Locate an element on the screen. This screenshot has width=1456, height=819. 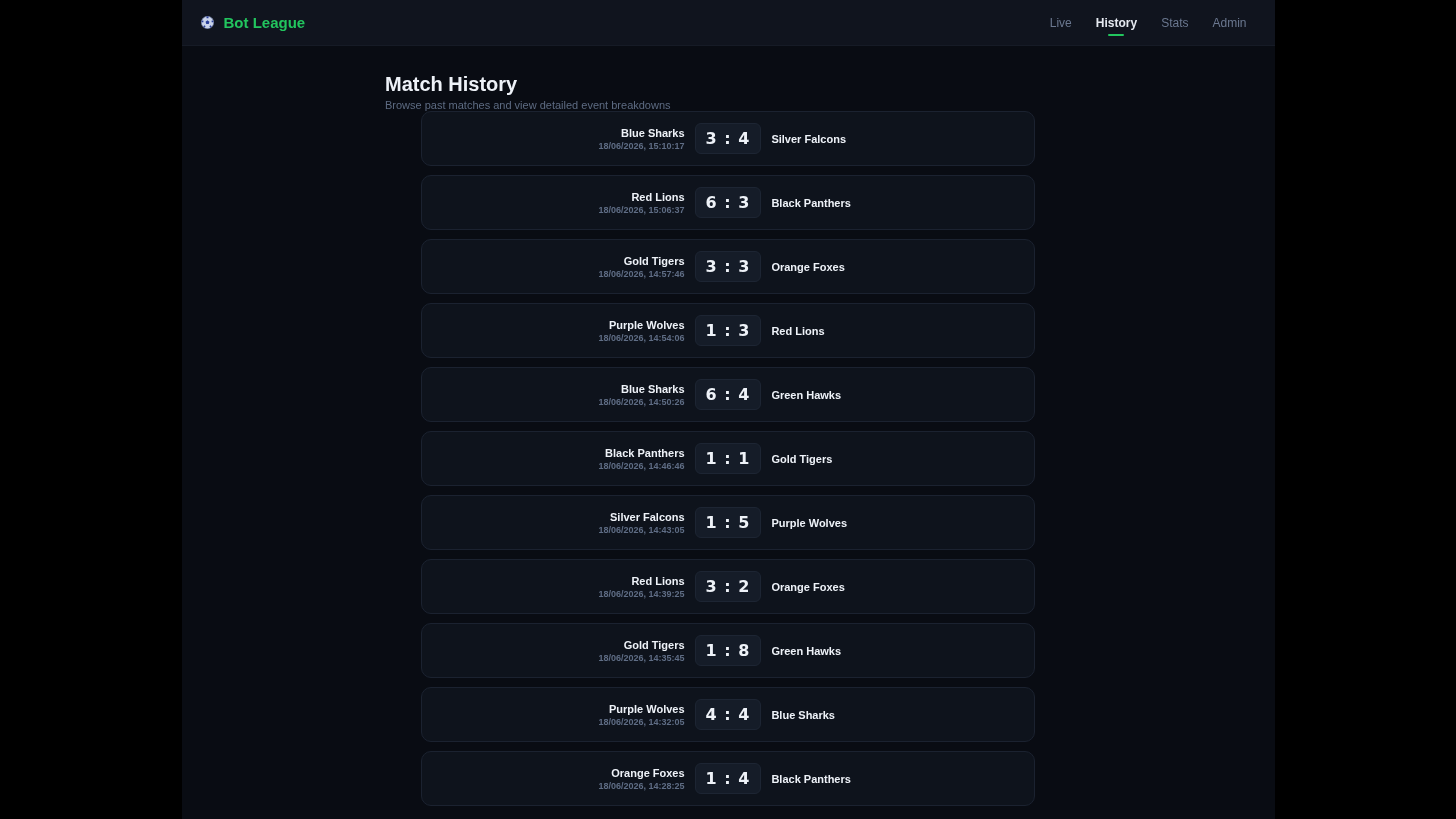
home-team-name: Orange Foxes is located at coordinates (648, 772).